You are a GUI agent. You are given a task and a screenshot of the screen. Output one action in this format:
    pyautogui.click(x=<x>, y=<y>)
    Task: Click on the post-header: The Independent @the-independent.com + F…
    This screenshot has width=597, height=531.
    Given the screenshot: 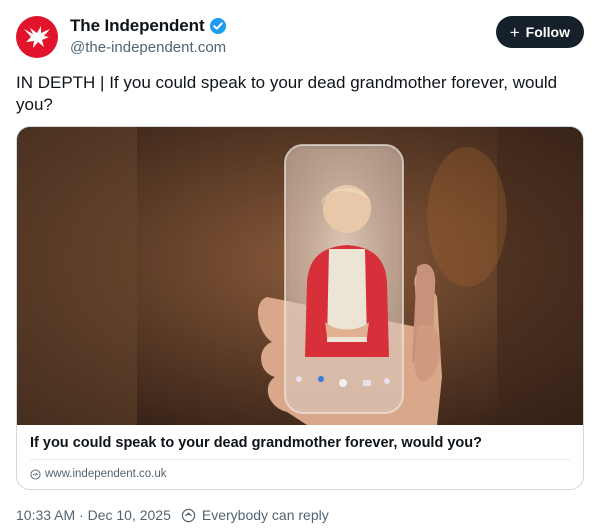 What is the action you would take?
    pyautogui.click(x=300, y=38)
    